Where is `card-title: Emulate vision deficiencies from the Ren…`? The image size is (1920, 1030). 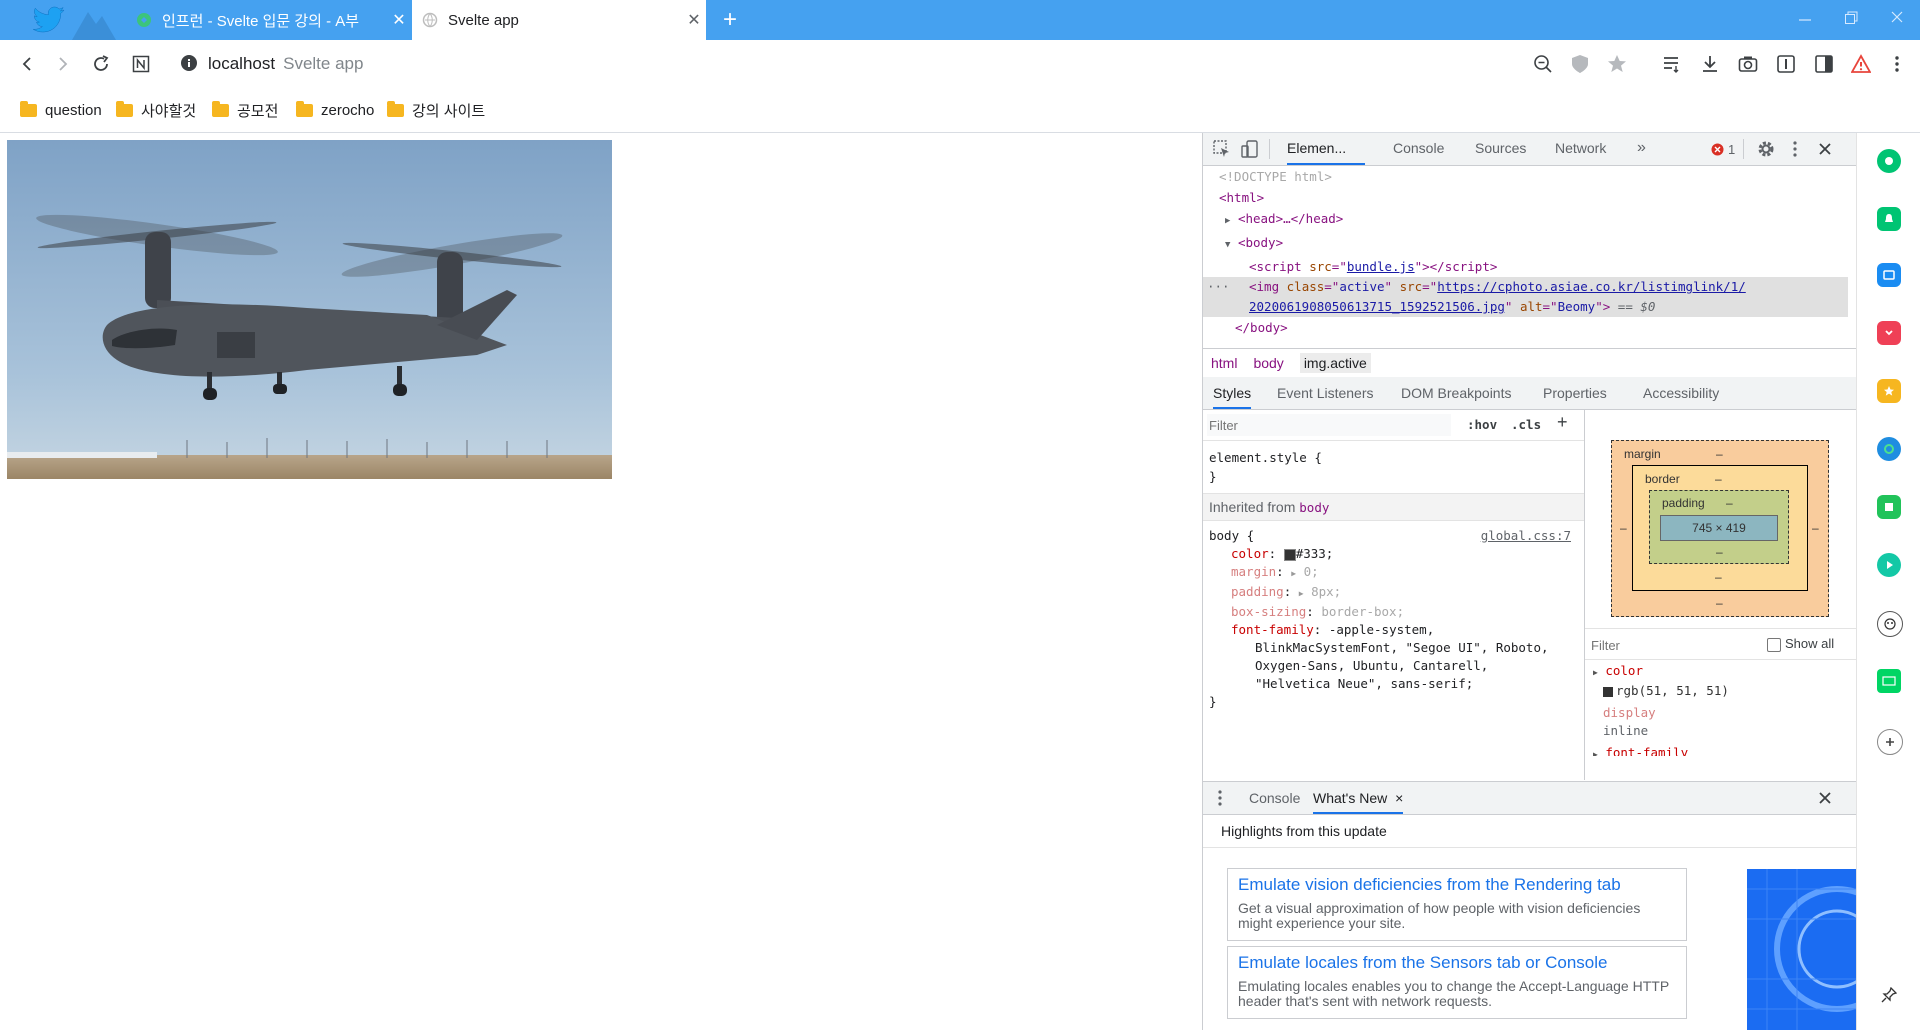
card-title: Emulate vision deficiencies from the Ren… is located at coordinates (1457, 885).